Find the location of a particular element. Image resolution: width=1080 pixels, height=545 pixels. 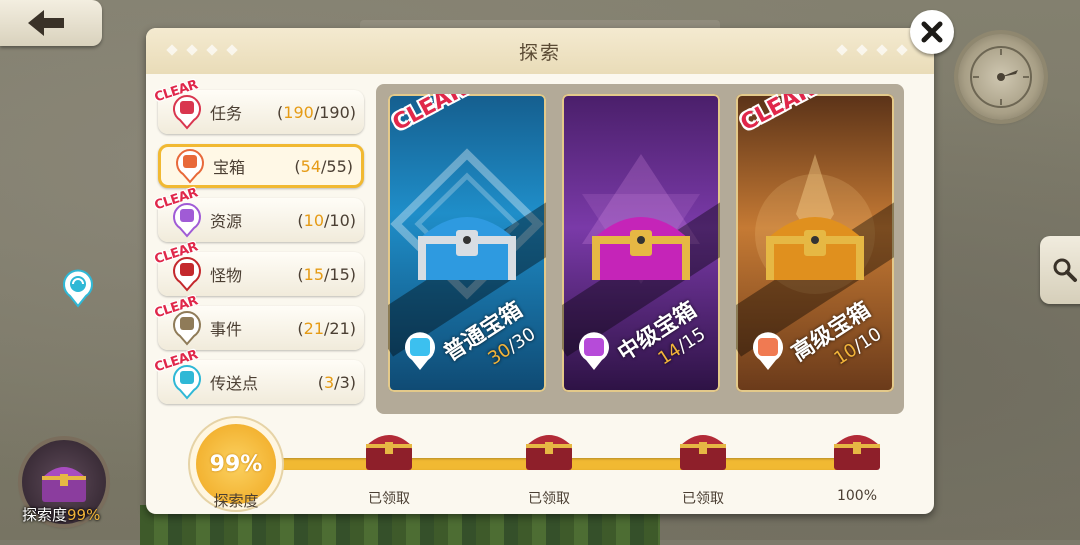

category-label: 传送点 is located at coordinates (234, 383).